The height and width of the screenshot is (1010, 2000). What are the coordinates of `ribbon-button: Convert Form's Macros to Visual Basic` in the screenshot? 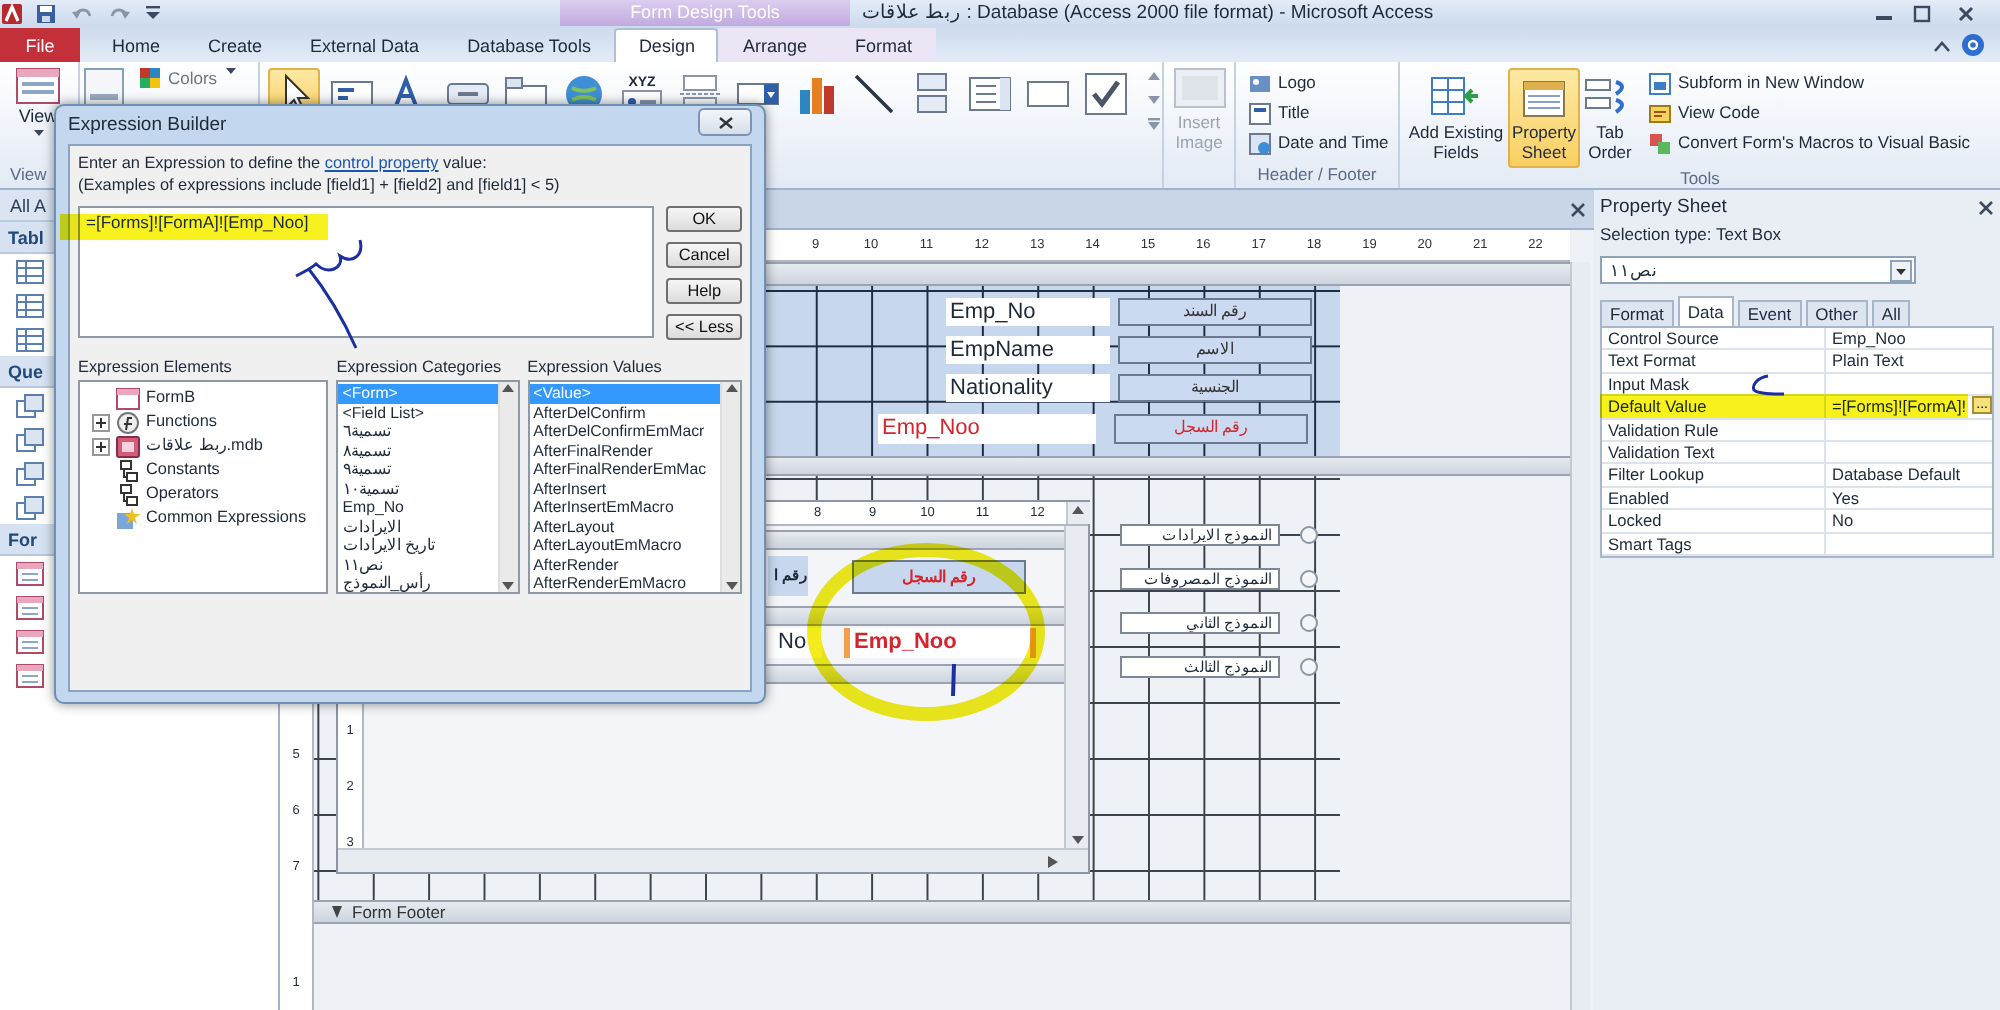 It's located at (1809, 143).